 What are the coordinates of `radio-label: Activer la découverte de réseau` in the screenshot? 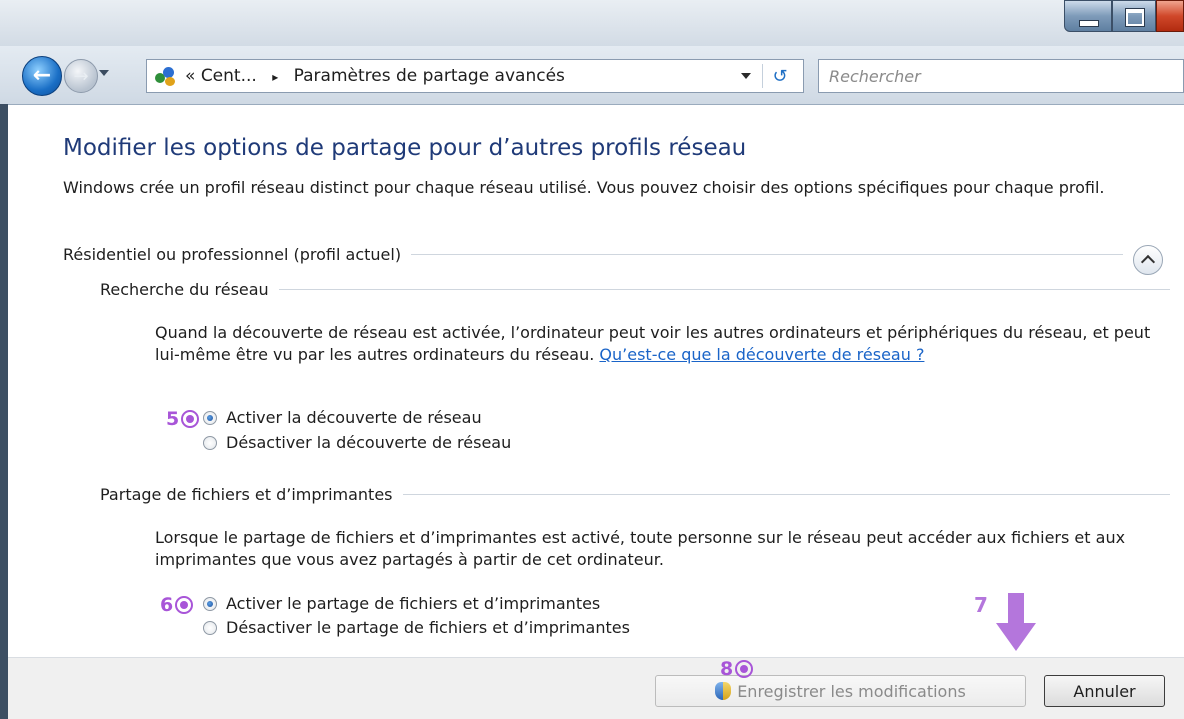 It's located at (354, 417).